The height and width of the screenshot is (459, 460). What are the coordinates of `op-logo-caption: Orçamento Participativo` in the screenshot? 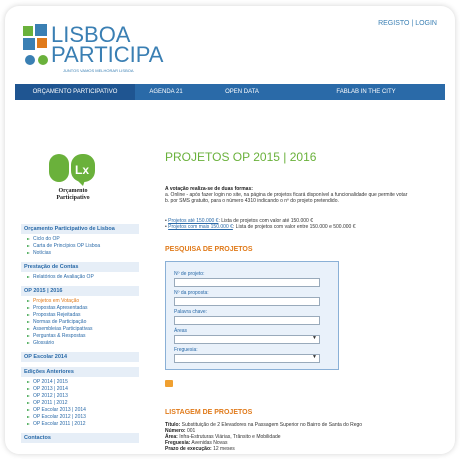 It's located at (73, 195).